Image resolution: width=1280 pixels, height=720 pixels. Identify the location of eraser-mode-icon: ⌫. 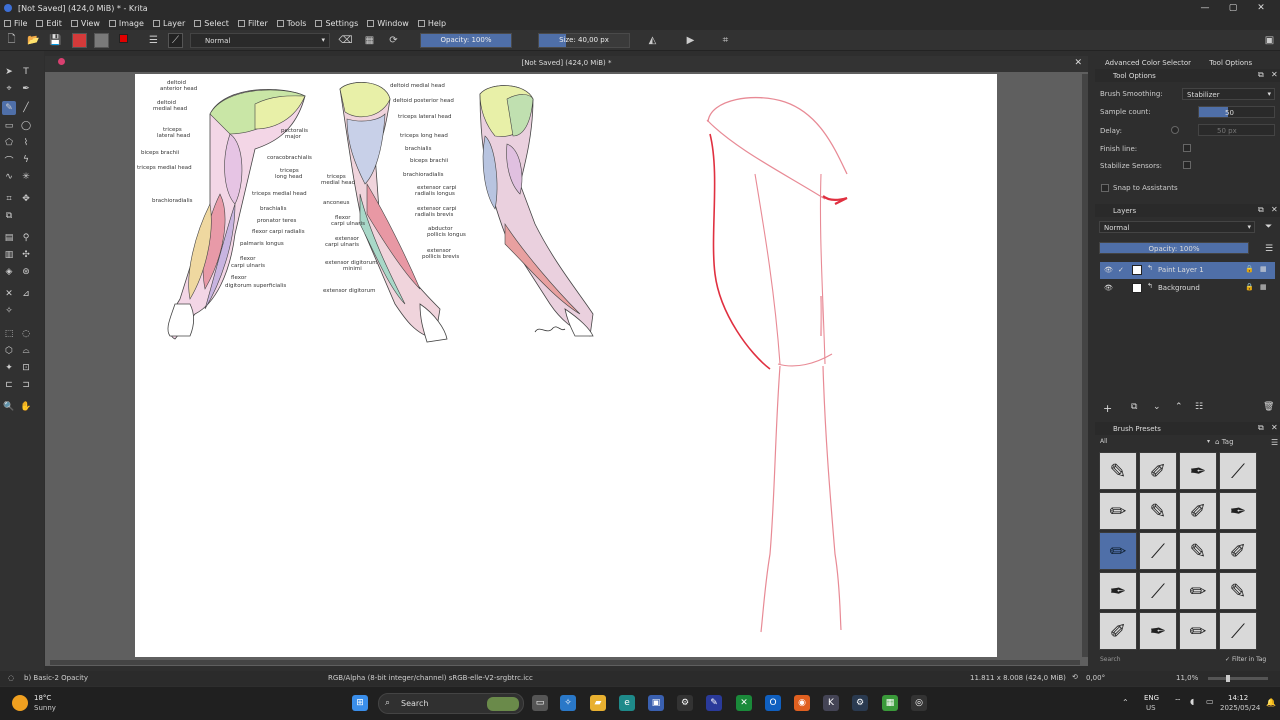
(345, 40).